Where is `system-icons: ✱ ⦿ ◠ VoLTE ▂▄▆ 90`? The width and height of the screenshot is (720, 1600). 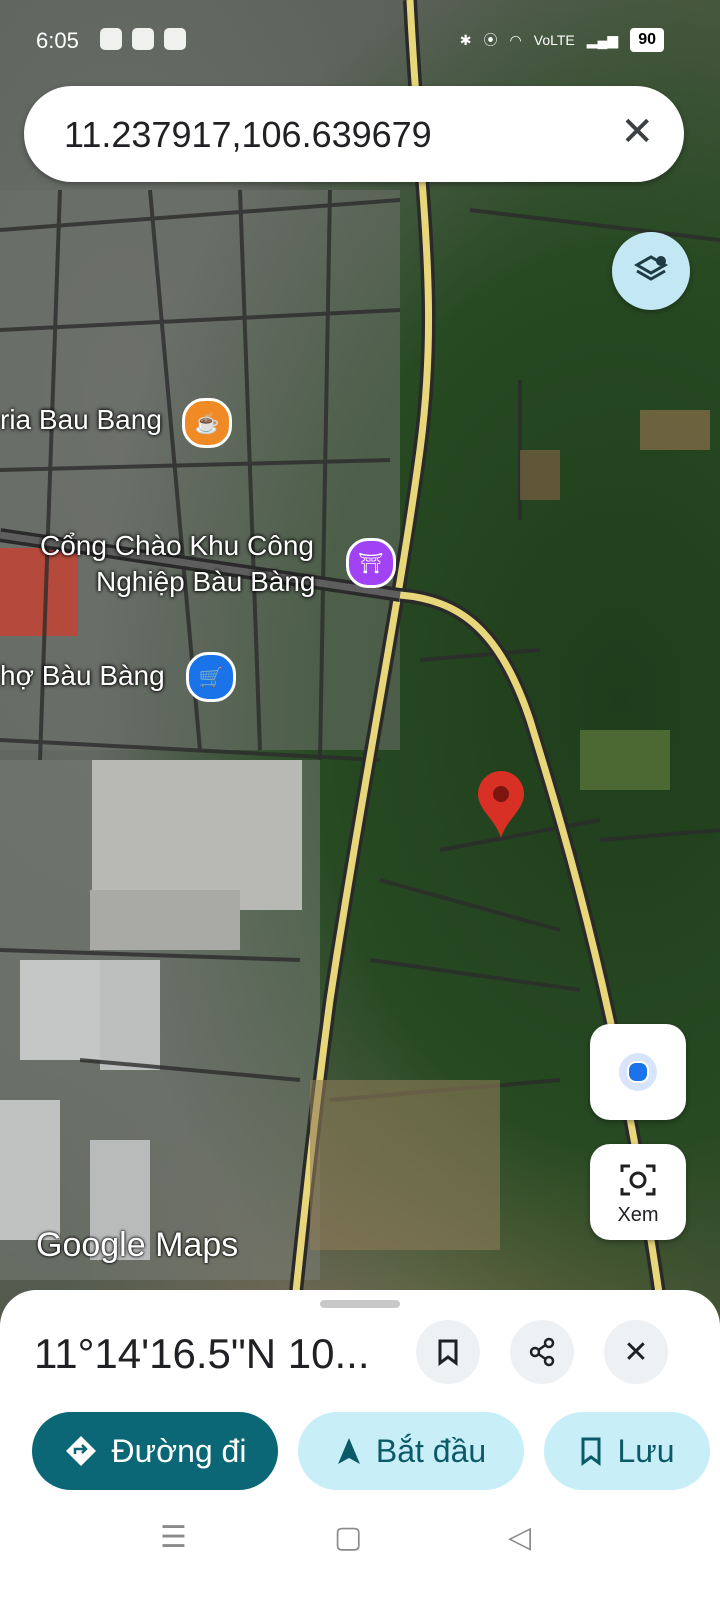
system-icons: ✱ ⦿ ◠ VoLTE ▂▄▆ 90 is located at coordinates (562, 40).